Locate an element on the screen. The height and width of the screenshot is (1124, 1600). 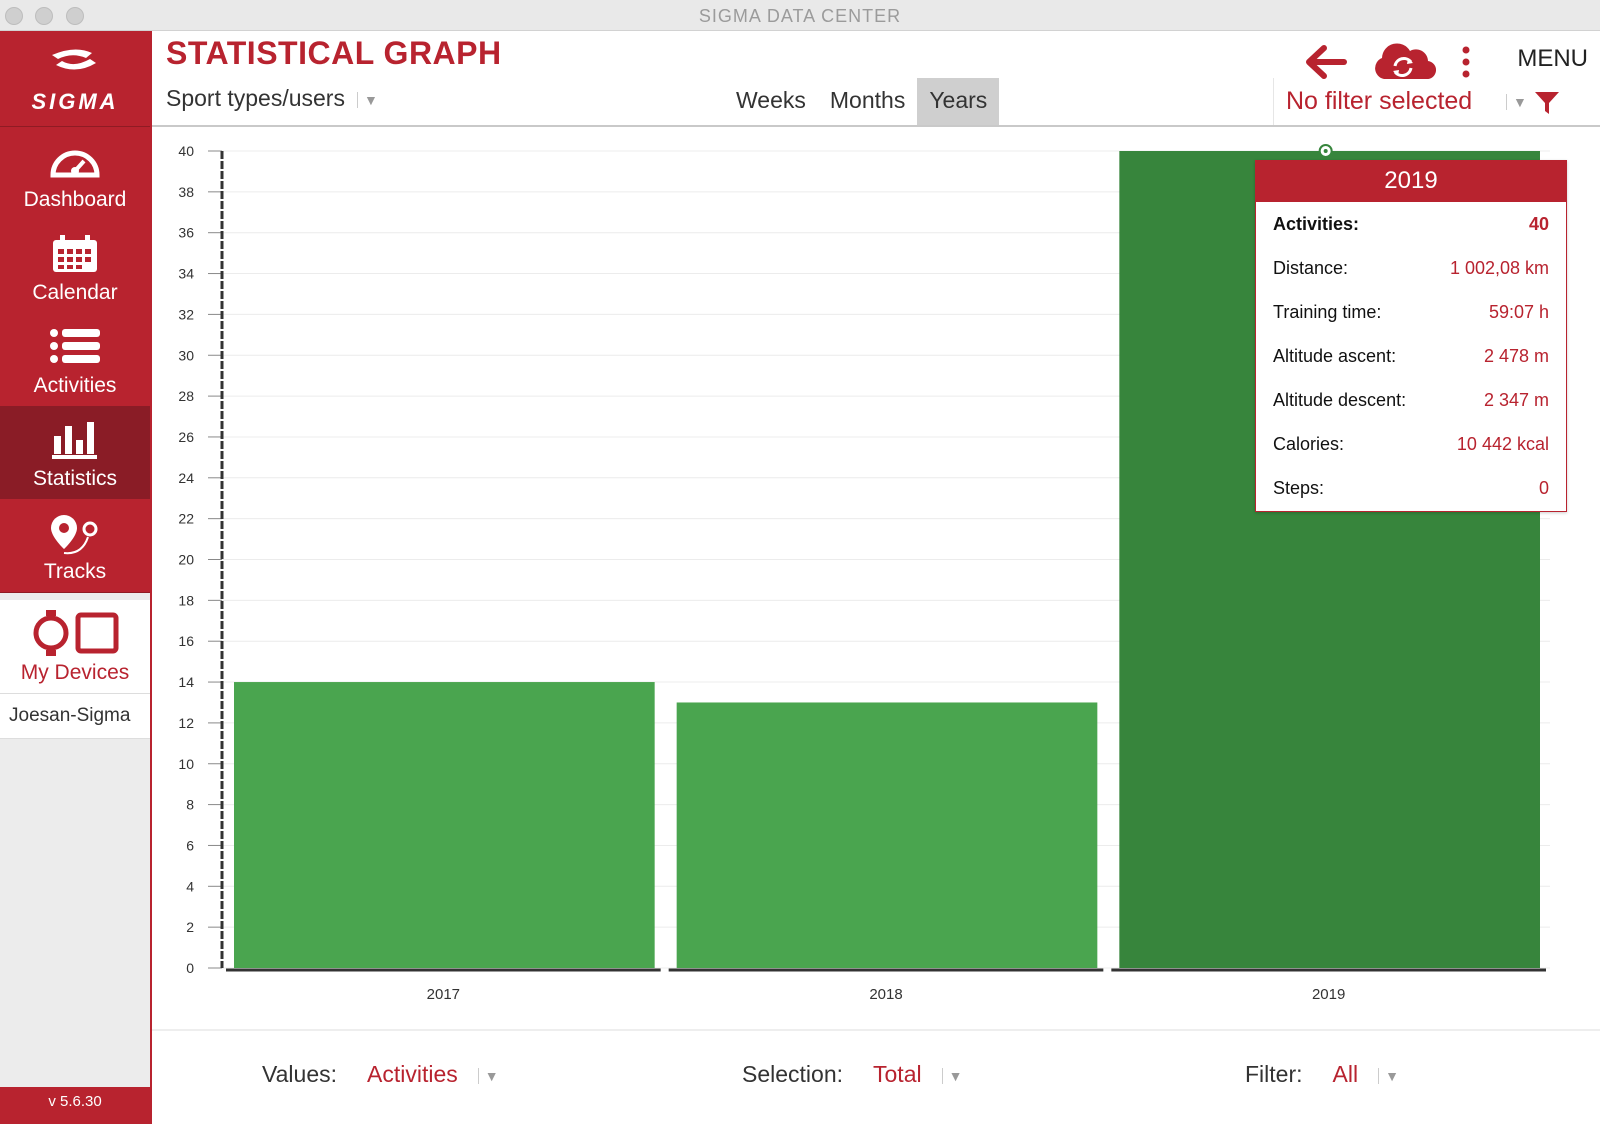
y-tick-label: 8 is located at coordinates (190, 805).